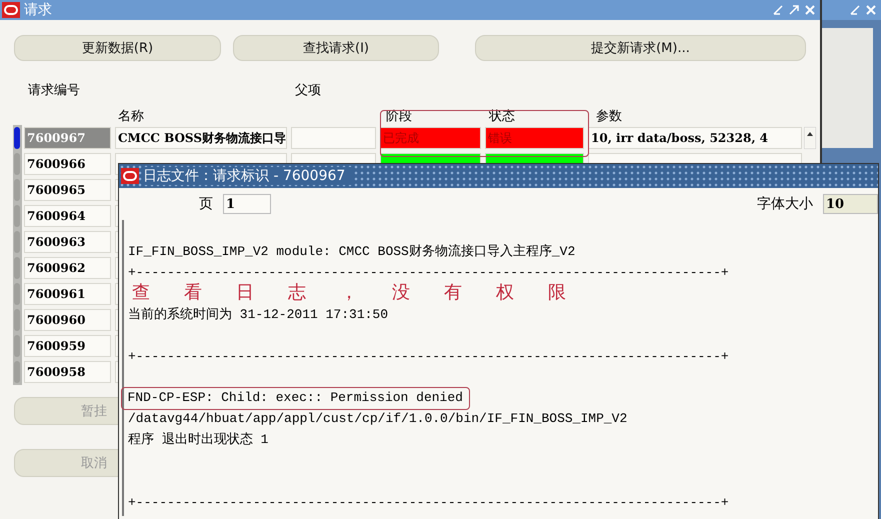  What do you see at coordinates (366, 292) in the screenshot?
I see `handwritten-annotation: 查看日志，没有权限` at bounding box center [366, 292].